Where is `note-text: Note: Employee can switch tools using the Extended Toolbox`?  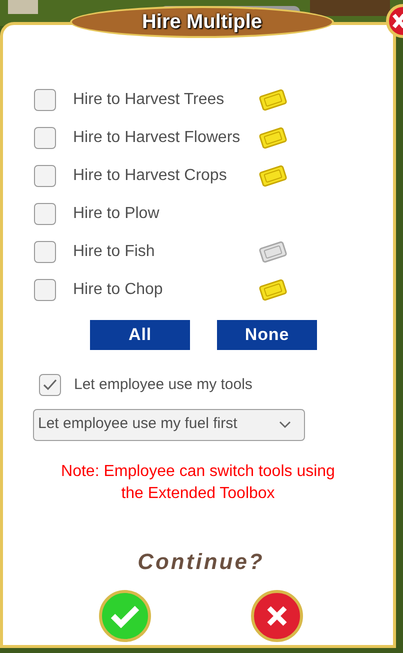
note-text: Note: Employee can switch tools using the Extended Toolbox is located at coordinates (198, 483).